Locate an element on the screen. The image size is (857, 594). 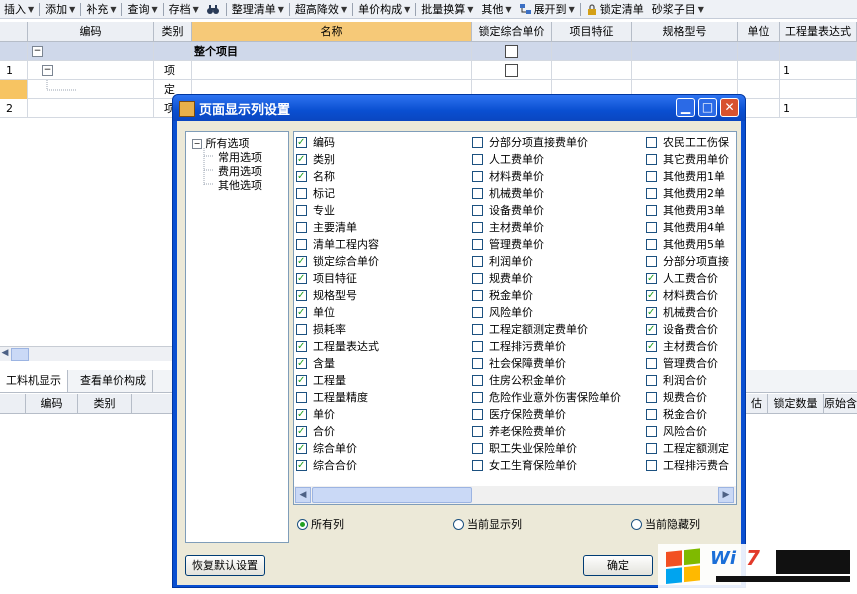
restore-defaults-button: 恢复默认设置 is located at coordinates (225, 565).